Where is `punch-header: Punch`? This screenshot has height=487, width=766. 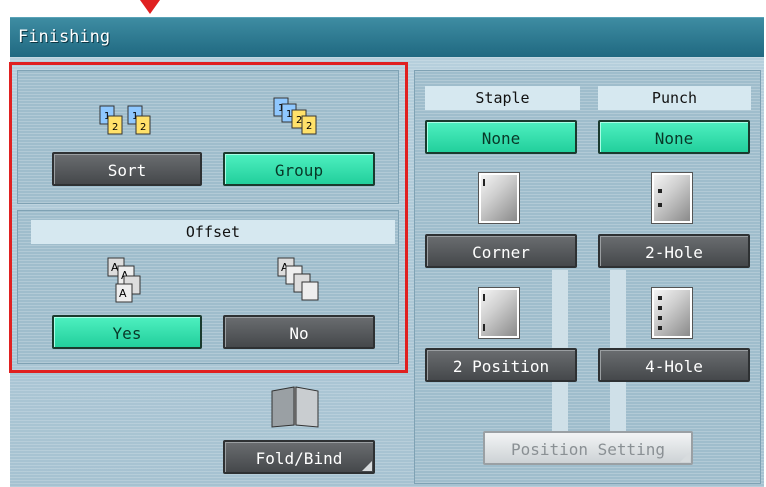
punch-header: Punch is located at coordinates (674, 98).